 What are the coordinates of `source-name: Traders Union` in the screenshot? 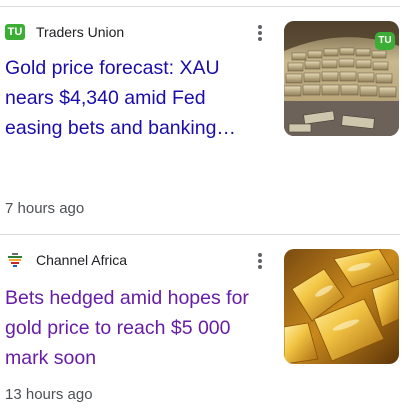 It's located at (80, 32).